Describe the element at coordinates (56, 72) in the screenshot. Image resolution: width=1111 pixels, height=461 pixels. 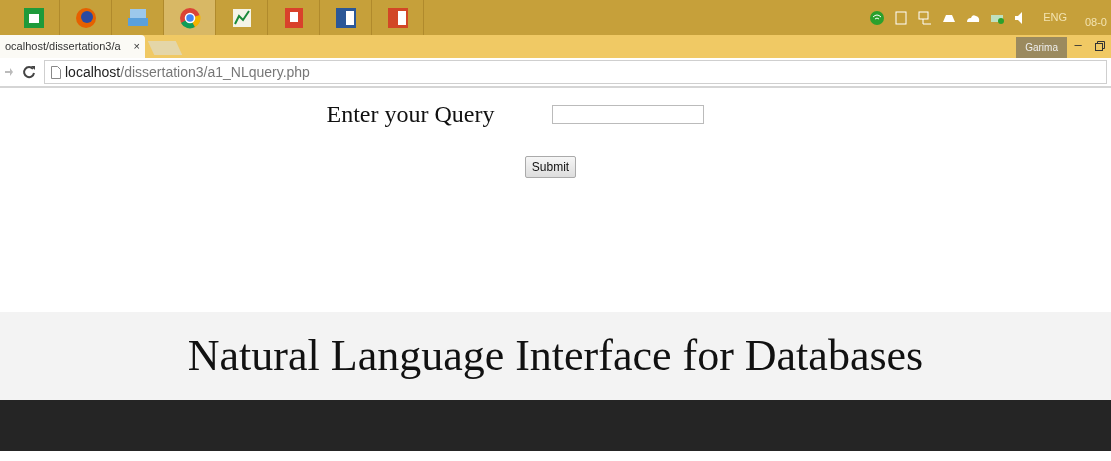
I see `page-icon` at that location.